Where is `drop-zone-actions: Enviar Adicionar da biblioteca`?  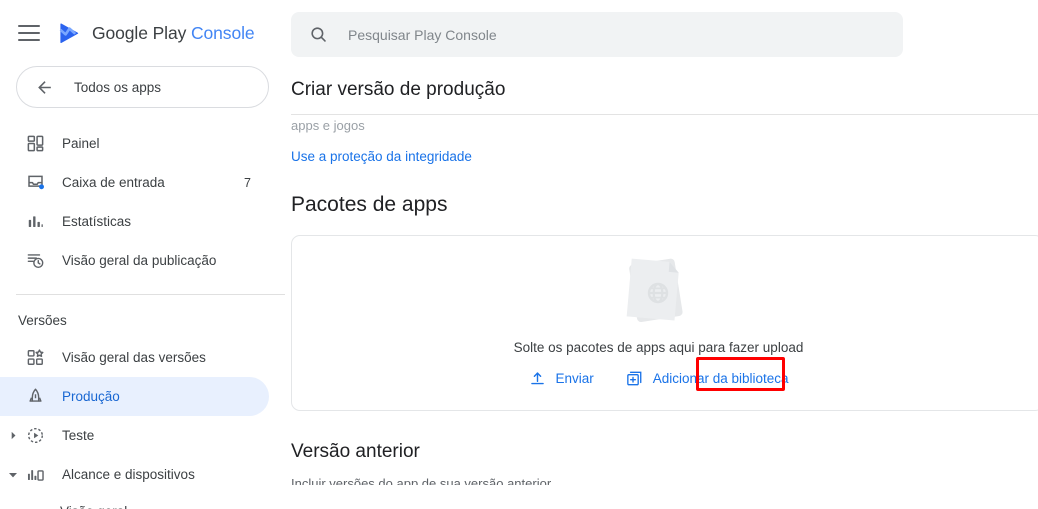
drop-zone-actions: Enviar Adicionar da biblioteca is located at coordinates (658, 379).